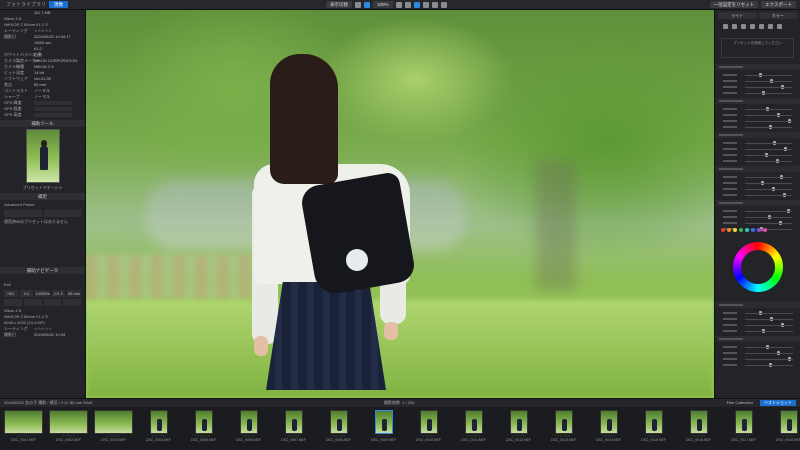 Image resolution: width=800 pixels, height=450 pixels. What do you see at coordinates (752, 26) in the screenshot?
I see `redeye-tool-icon` at bounding box center [752, 26].